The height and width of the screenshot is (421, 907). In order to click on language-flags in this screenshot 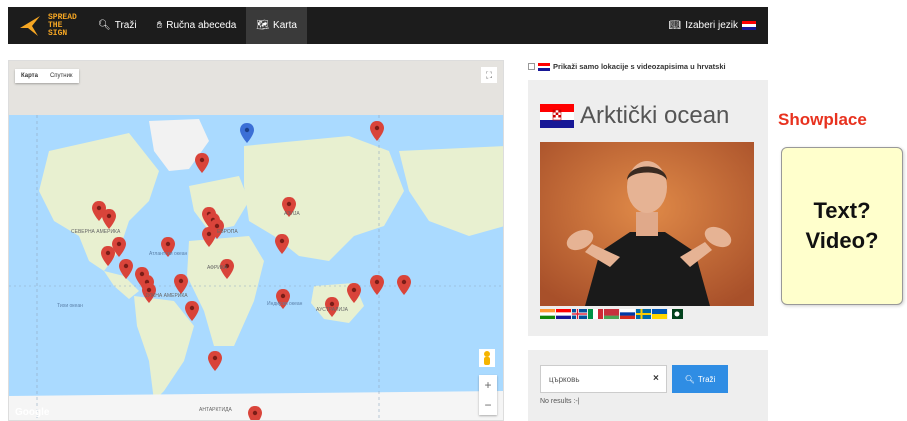, I will do `click(611, 314)`.